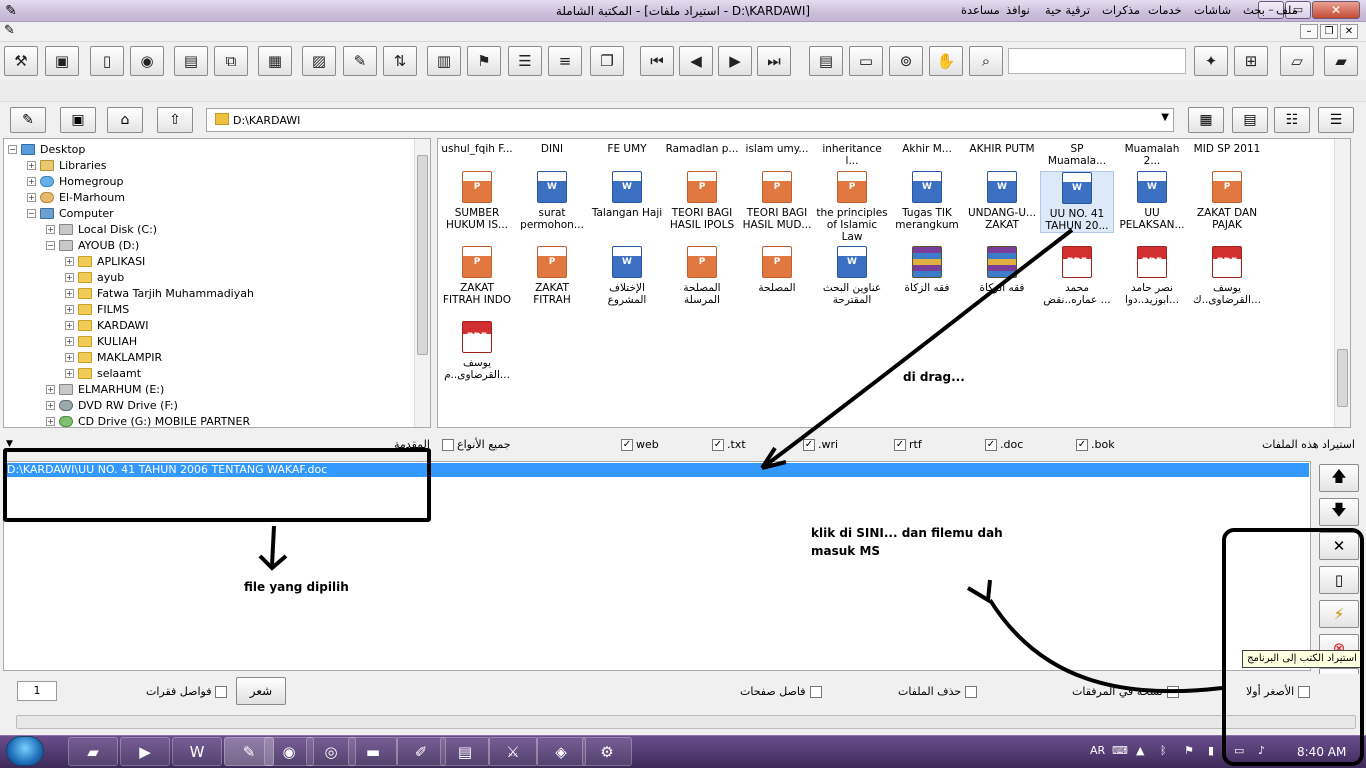 The image size is (1366, 768). I want to click on next-page-icon: ▶, so click(735, 61).